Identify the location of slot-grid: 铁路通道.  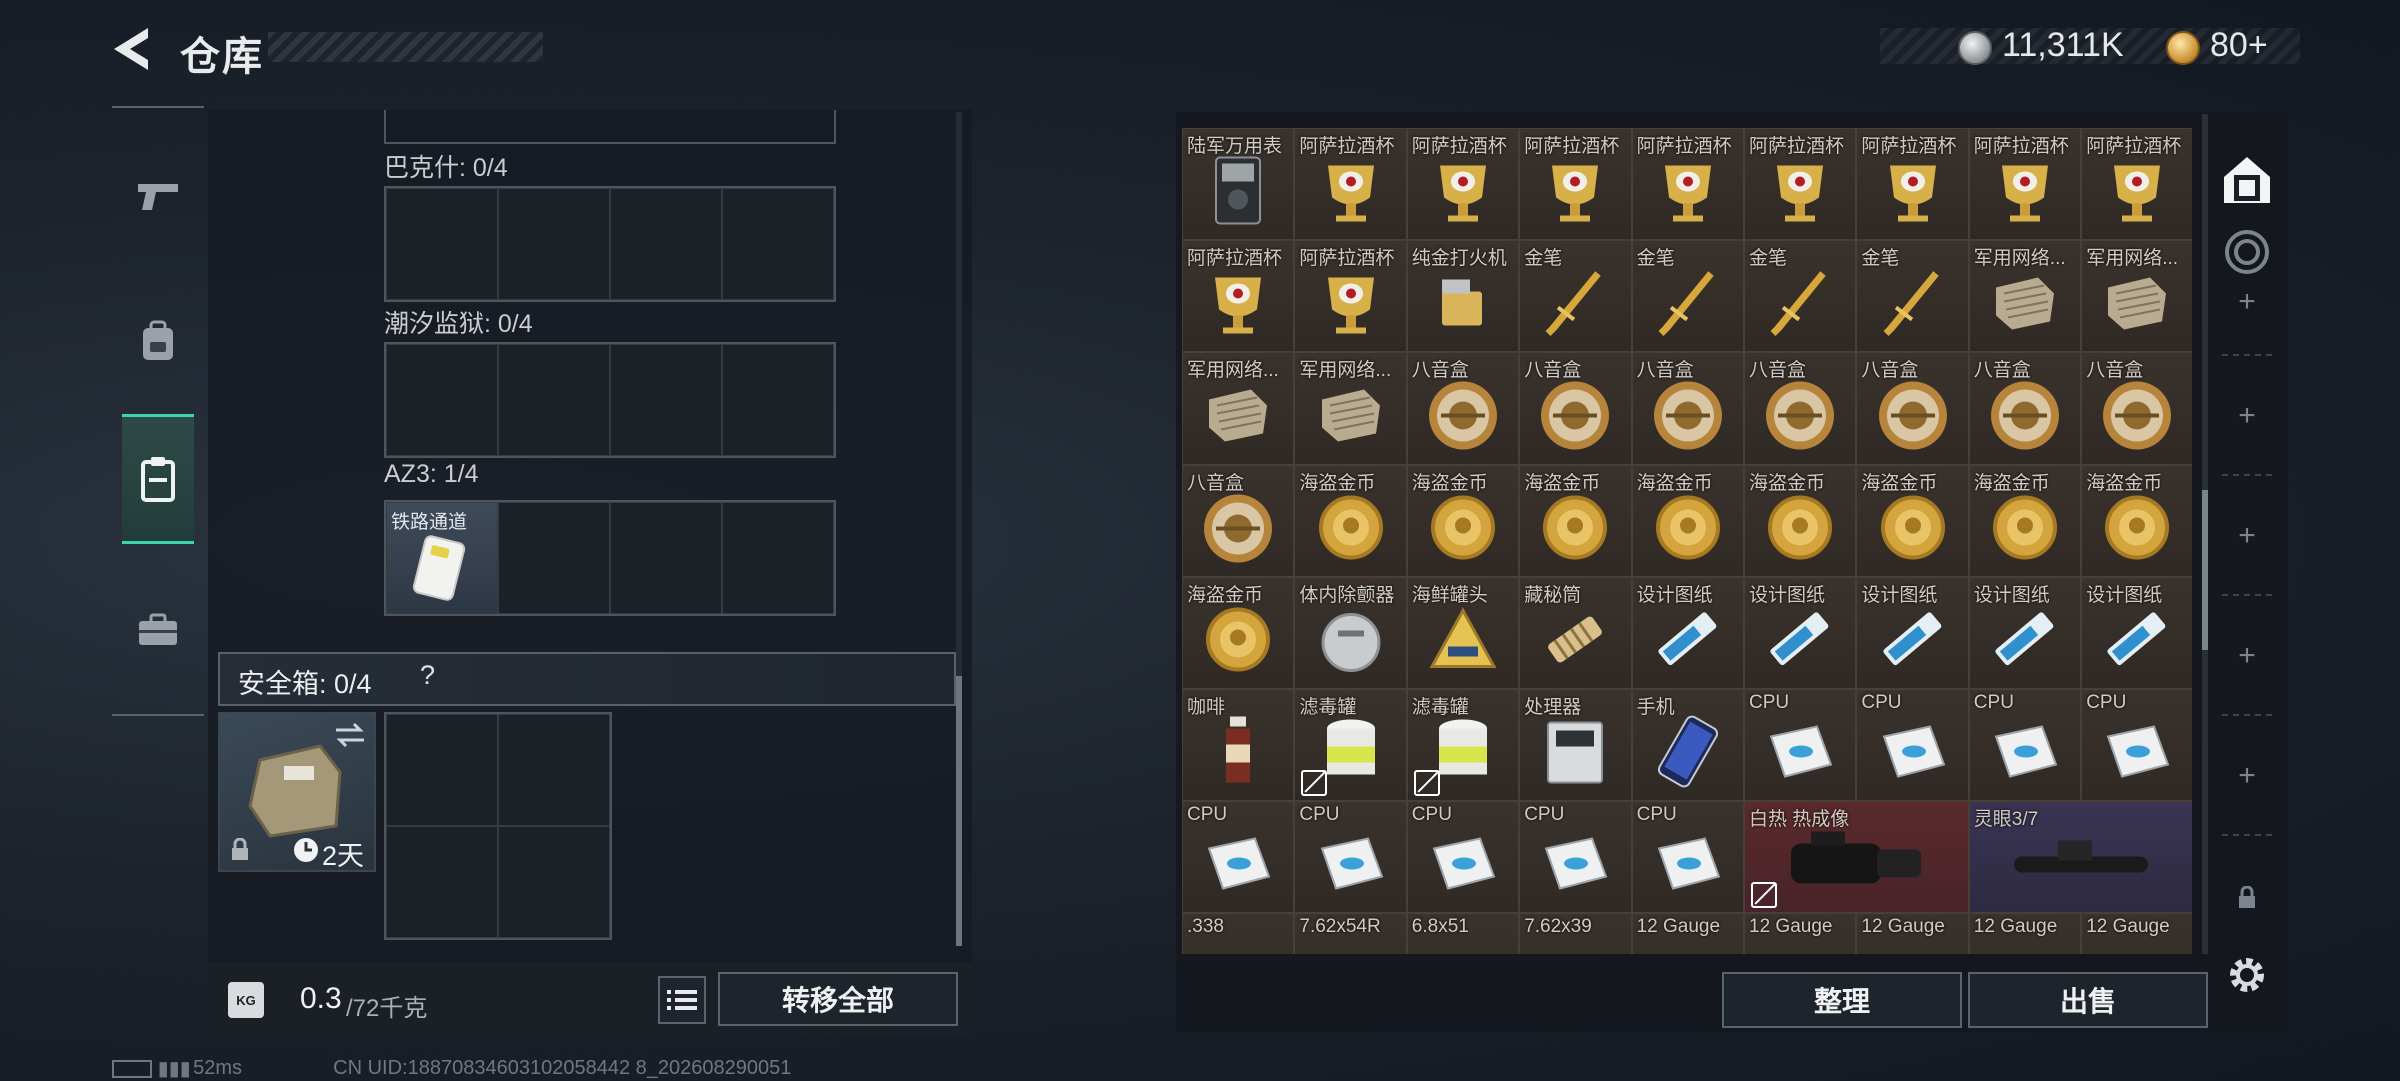
(610, 558).